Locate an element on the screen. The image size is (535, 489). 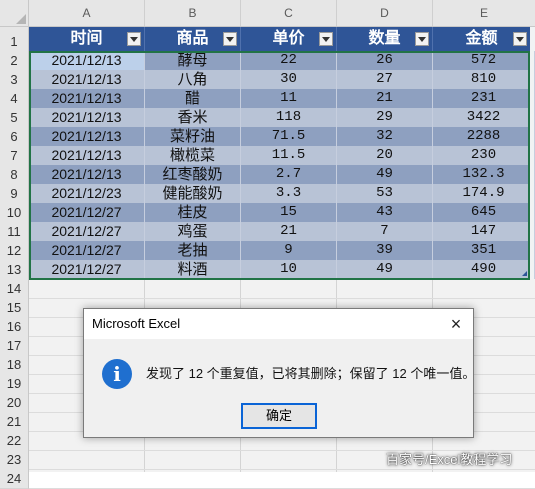
row-number: 11 is located at coordinates (14, 232).